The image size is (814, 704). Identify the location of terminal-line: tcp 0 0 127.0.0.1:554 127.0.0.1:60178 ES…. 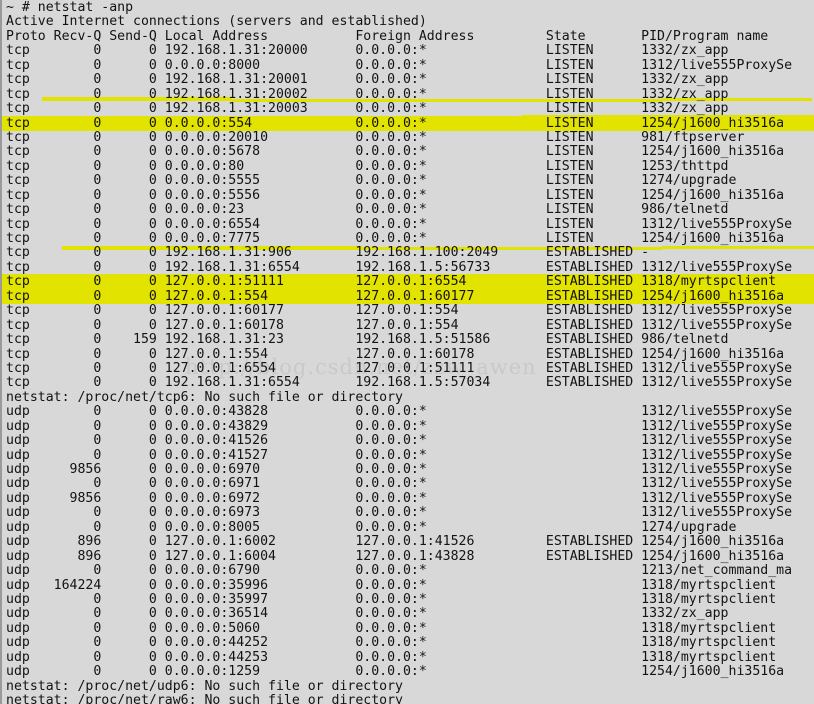
(410, 354).